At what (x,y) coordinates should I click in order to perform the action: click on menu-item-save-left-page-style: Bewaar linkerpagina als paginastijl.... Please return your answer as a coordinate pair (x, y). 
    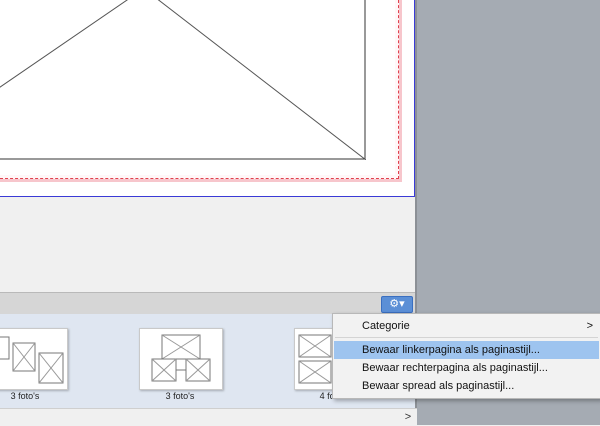
    Looking at the image, I should click on (466, 350).